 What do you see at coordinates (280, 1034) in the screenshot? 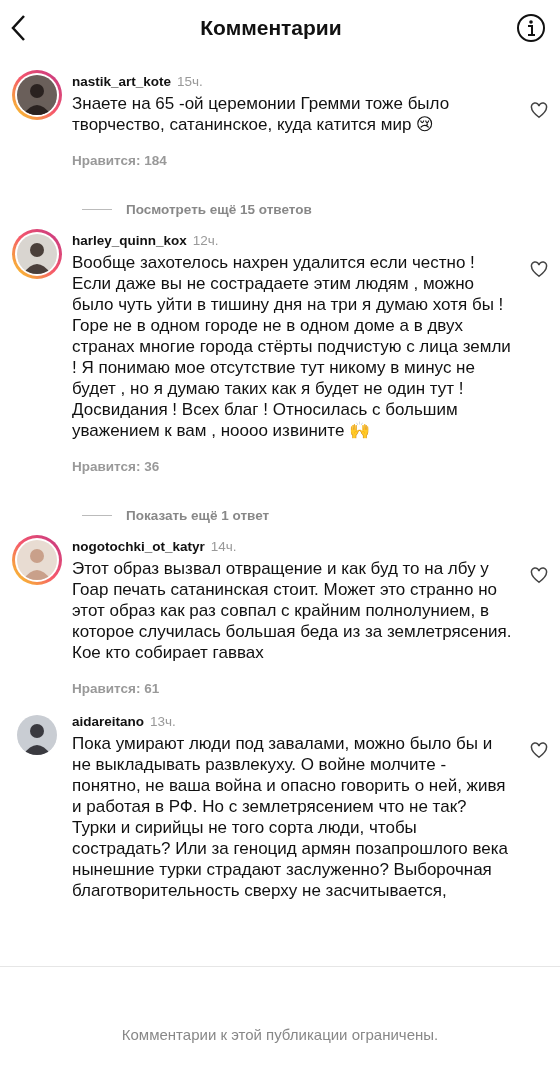
I see `comments-restricted-notice: Комментарии к этой публикации ограничены.` at bounding box center [280, 1034].